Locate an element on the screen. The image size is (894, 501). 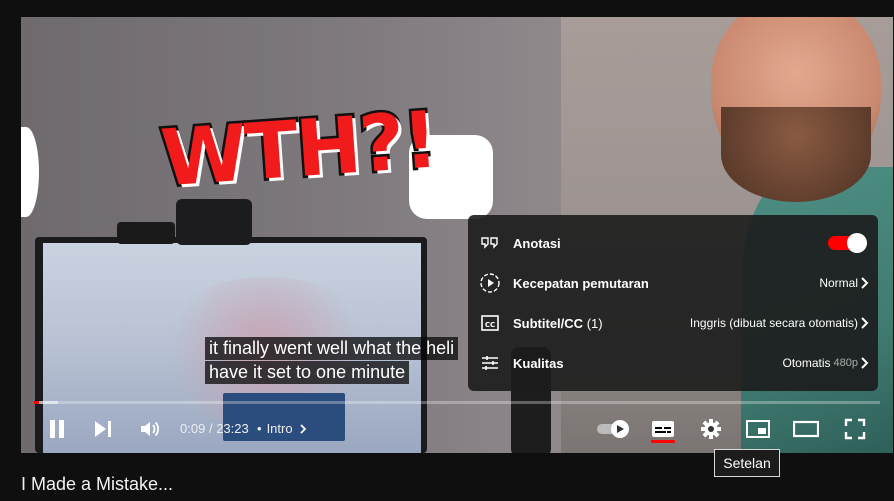
annotation-icon is located at coordinates (490, 243).